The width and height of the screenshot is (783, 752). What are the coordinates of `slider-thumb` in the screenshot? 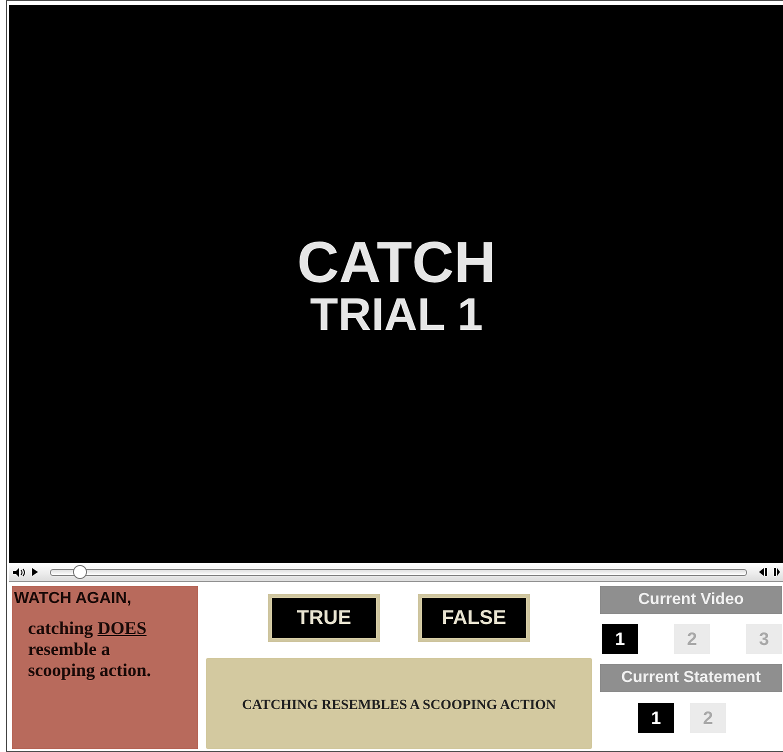 It's located at (79, 571).